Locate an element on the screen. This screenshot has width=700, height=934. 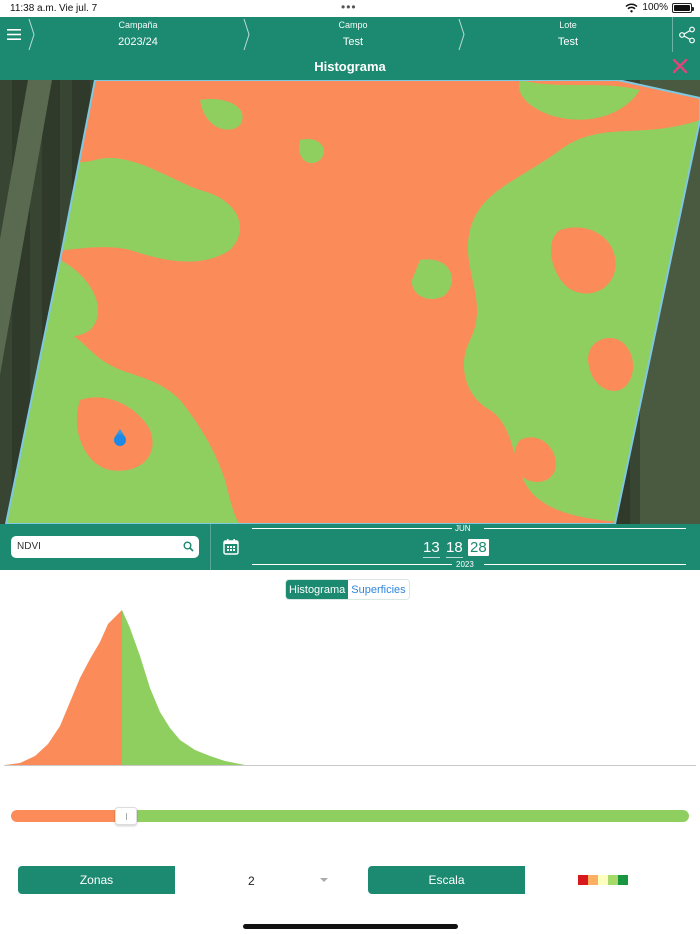
battery-percent: 100% is located at coordinates (655, 7).